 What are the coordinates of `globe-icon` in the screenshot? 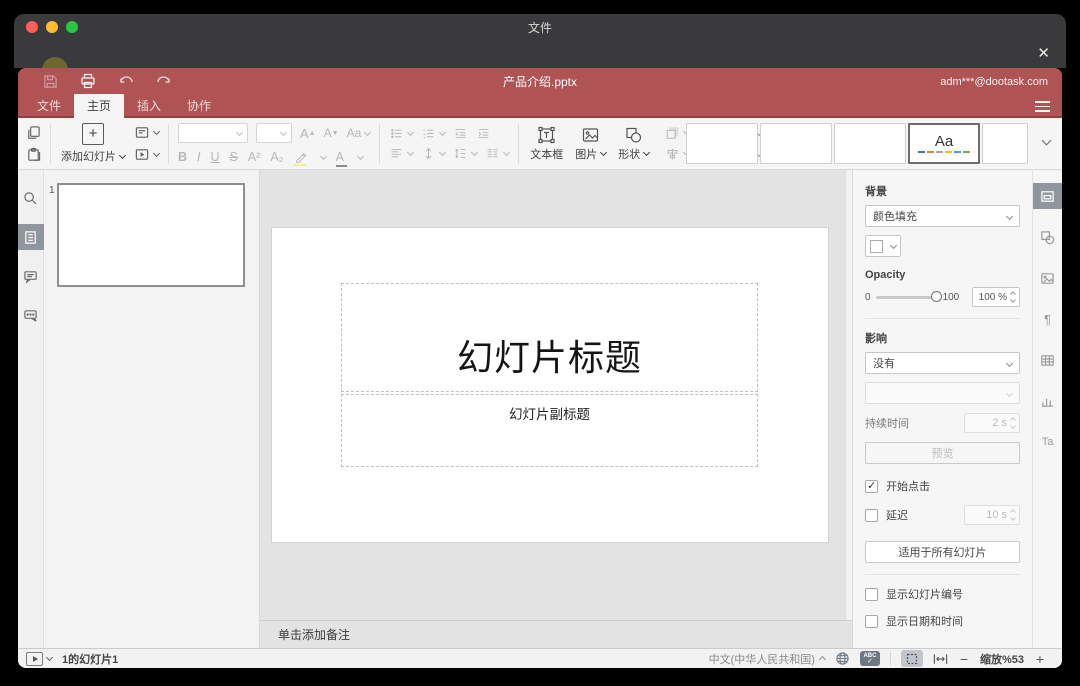 It's located at (842, 658).